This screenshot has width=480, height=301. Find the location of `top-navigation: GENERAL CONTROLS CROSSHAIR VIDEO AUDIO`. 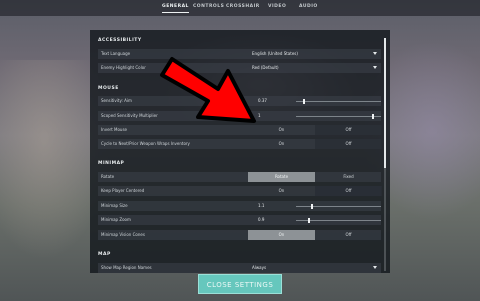

top-navigation: GENERAL CONTROLS CROSSHAIR VIDEO AUDIO is located at coordinates (240, 8).